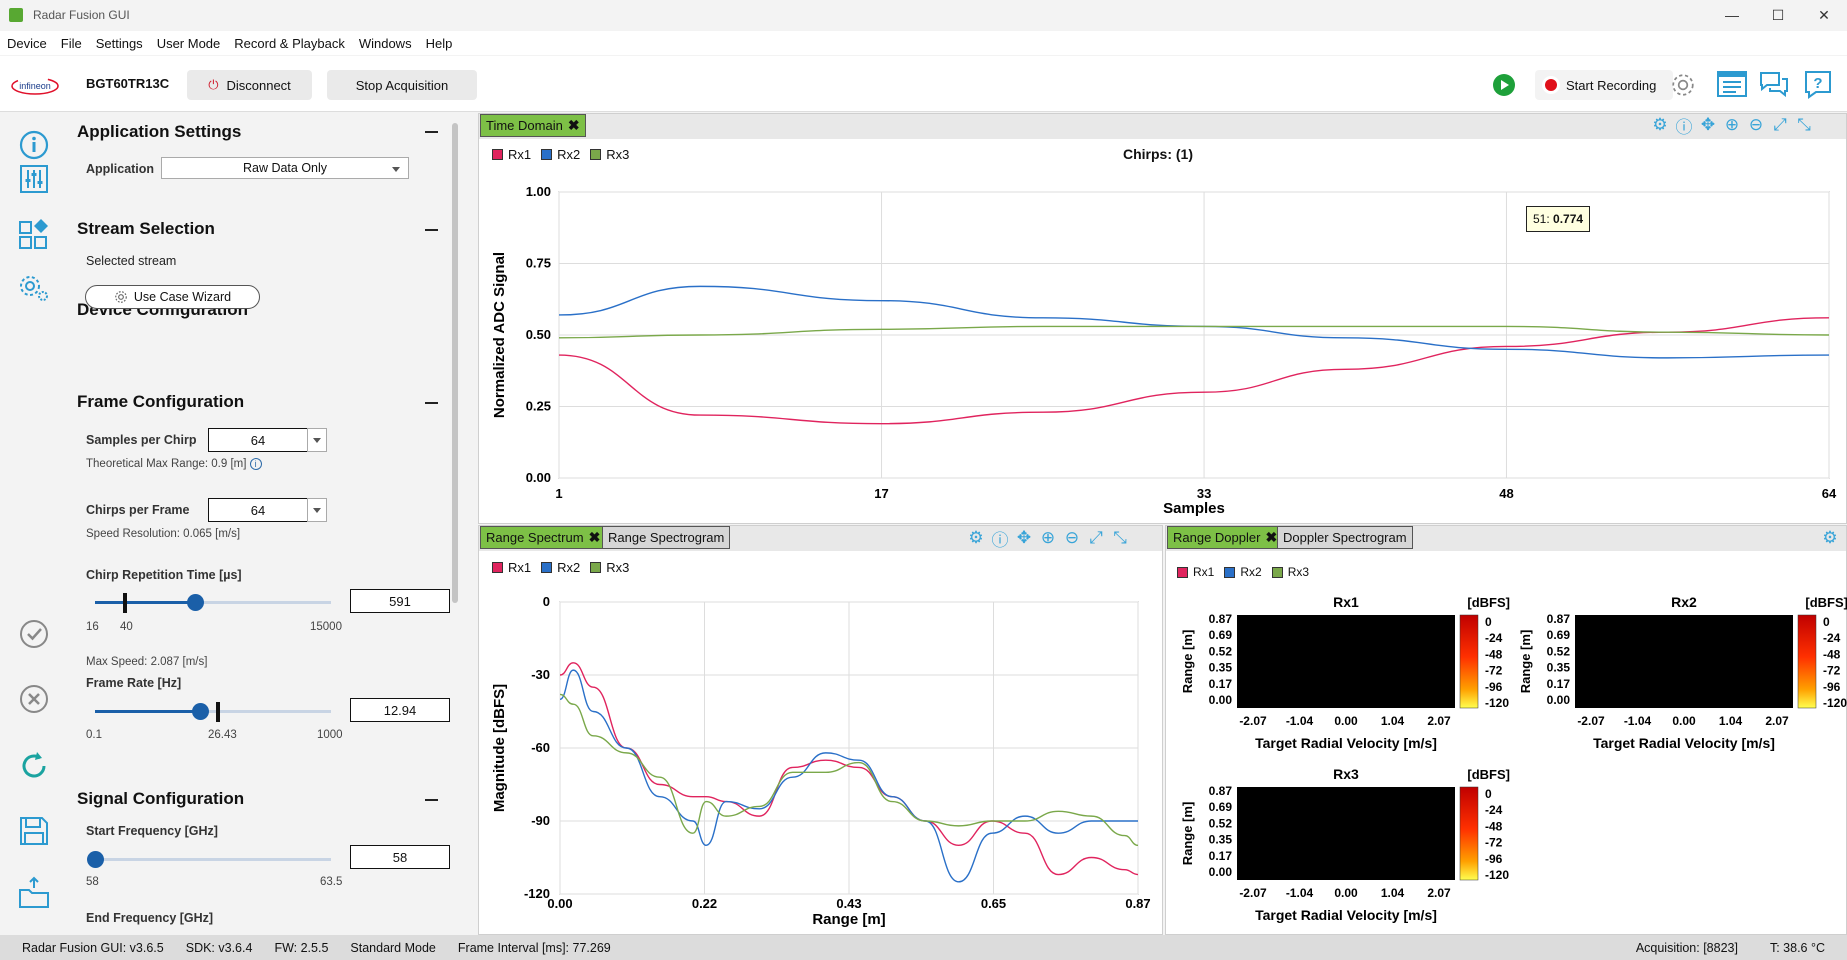 The width and height of the screenshot is (1847, 960). What do you see at coordinates (400, 857) in the screenshot?
I see `start-frequency-input: 58` at bounding box center [400, 857].